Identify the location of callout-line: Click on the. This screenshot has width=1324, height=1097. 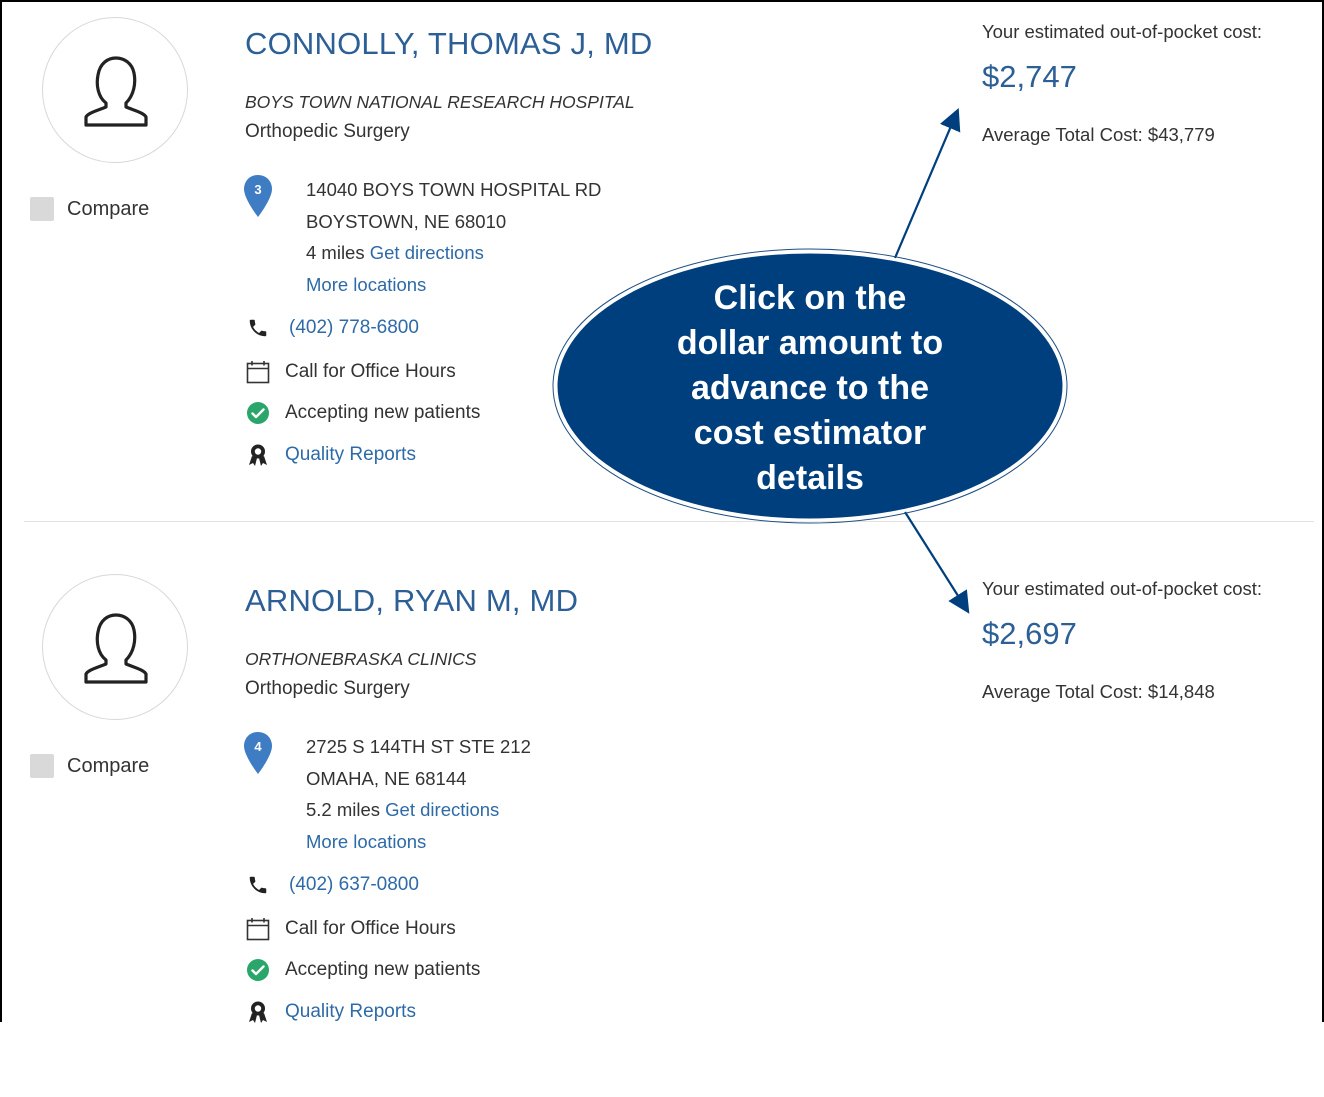
(810, 298).